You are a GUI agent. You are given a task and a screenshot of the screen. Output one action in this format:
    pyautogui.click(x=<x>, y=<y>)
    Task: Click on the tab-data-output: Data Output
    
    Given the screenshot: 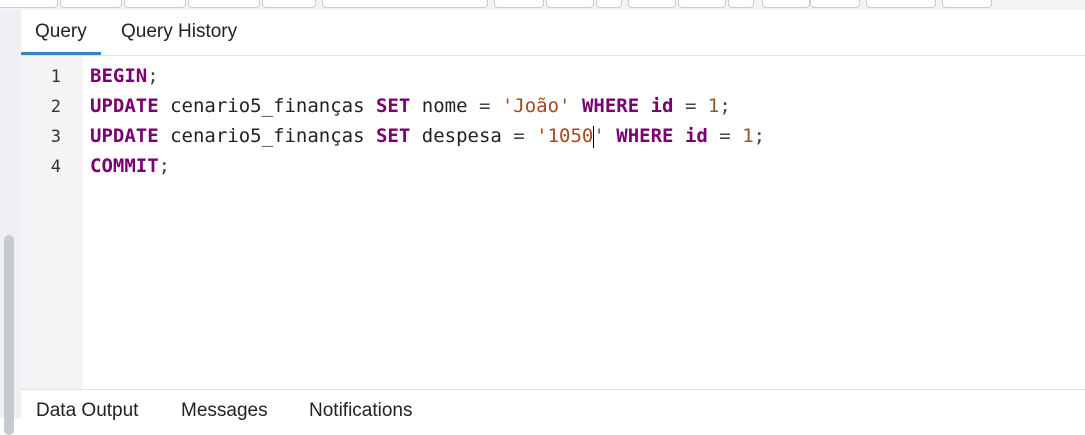 What is the action you would take?
    pyautogui.click(x=87, y=411)
    